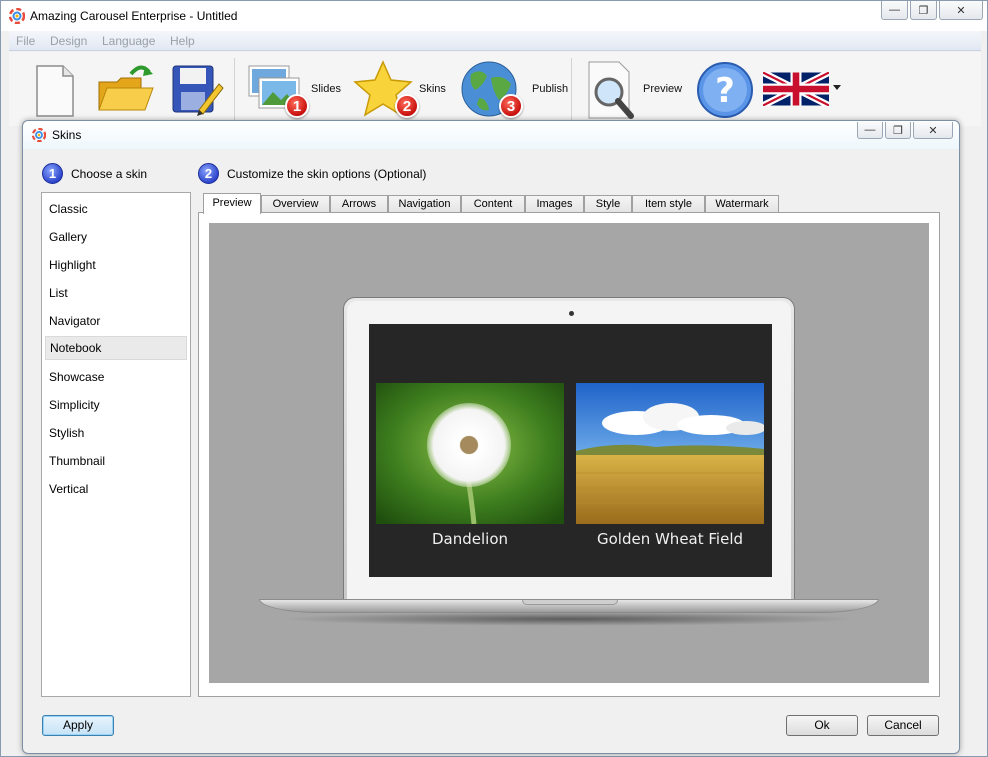 The height and width of the screenshot is (757, 988). Describe the element at coordinates (232, 203) in the screenshot. I see `tab-preview: Preview` at that location.